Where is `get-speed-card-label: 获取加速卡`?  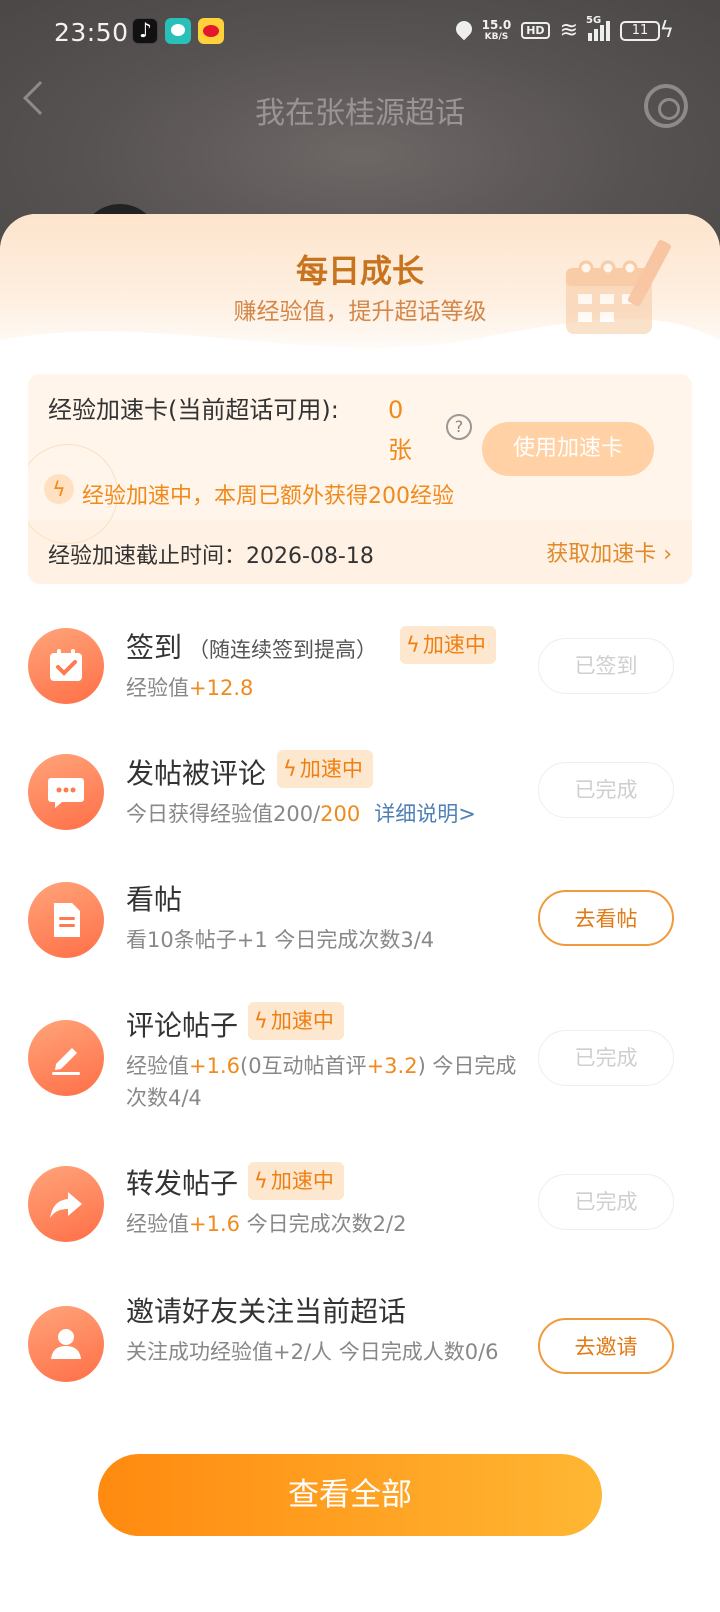
get-speed-card-label: 获取加速卡 is located at coordinates (601, 554).